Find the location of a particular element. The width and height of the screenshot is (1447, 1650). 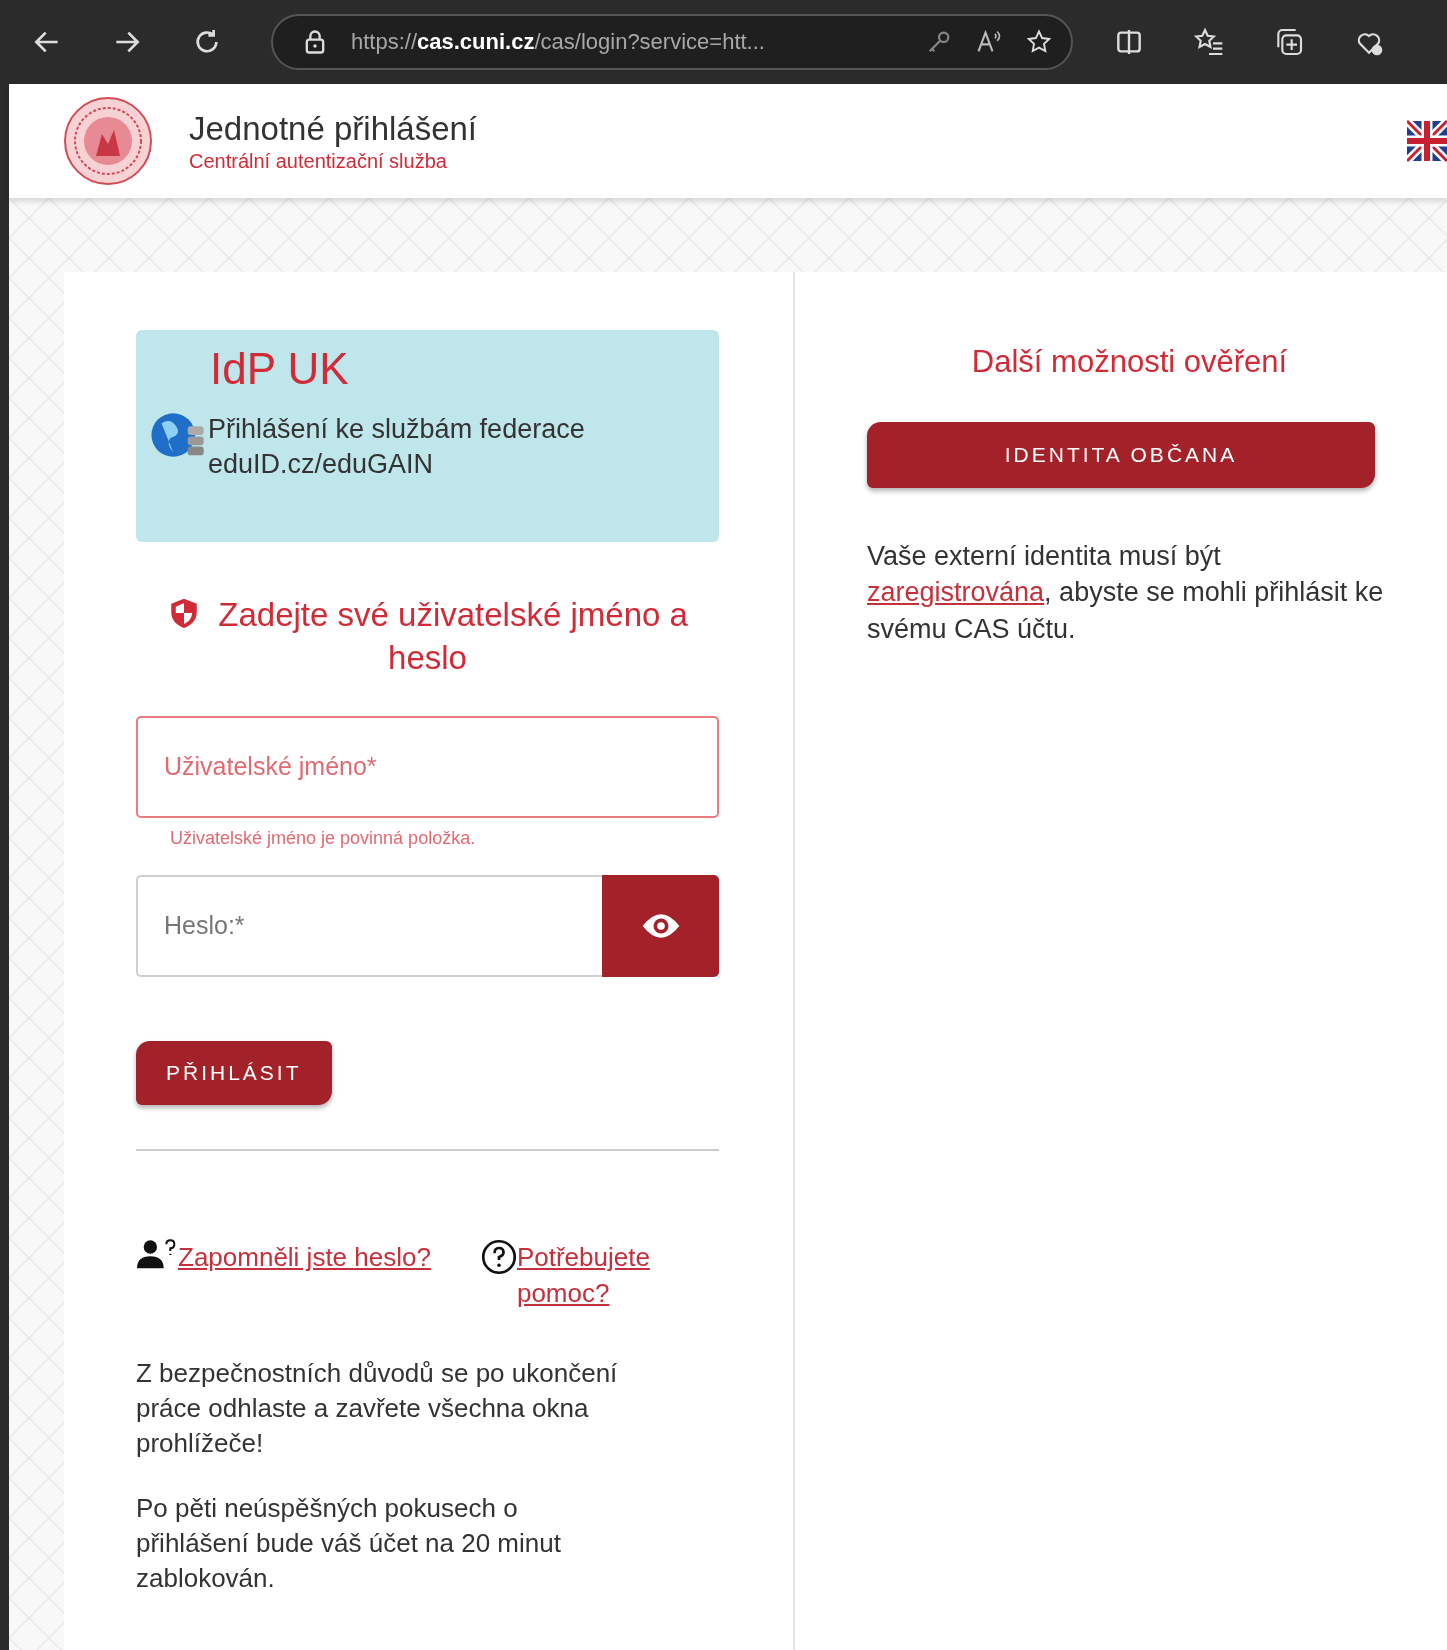

user-question-icon is located at coordinates (157, 1254).